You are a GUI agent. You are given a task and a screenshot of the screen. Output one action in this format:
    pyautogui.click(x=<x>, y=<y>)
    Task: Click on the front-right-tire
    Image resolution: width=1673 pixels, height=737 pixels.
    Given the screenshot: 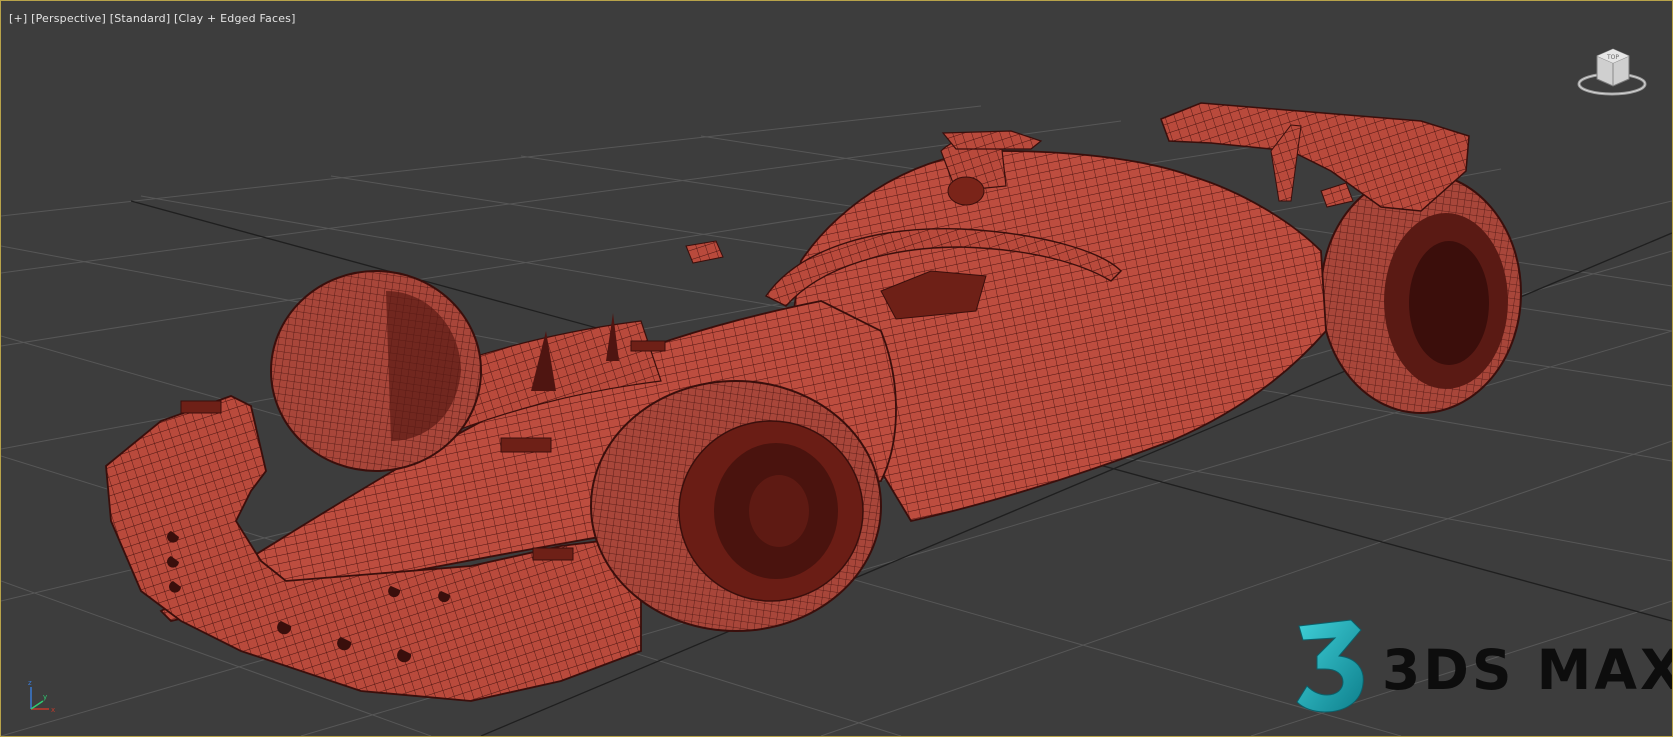 What is the action you would take?
    pyautogui.click(x=736, y=506)
    